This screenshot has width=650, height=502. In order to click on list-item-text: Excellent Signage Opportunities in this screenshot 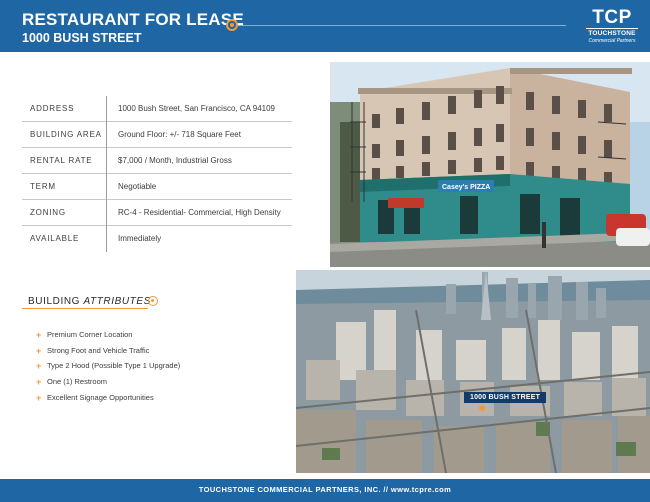, I will do `click(100, 397)`.